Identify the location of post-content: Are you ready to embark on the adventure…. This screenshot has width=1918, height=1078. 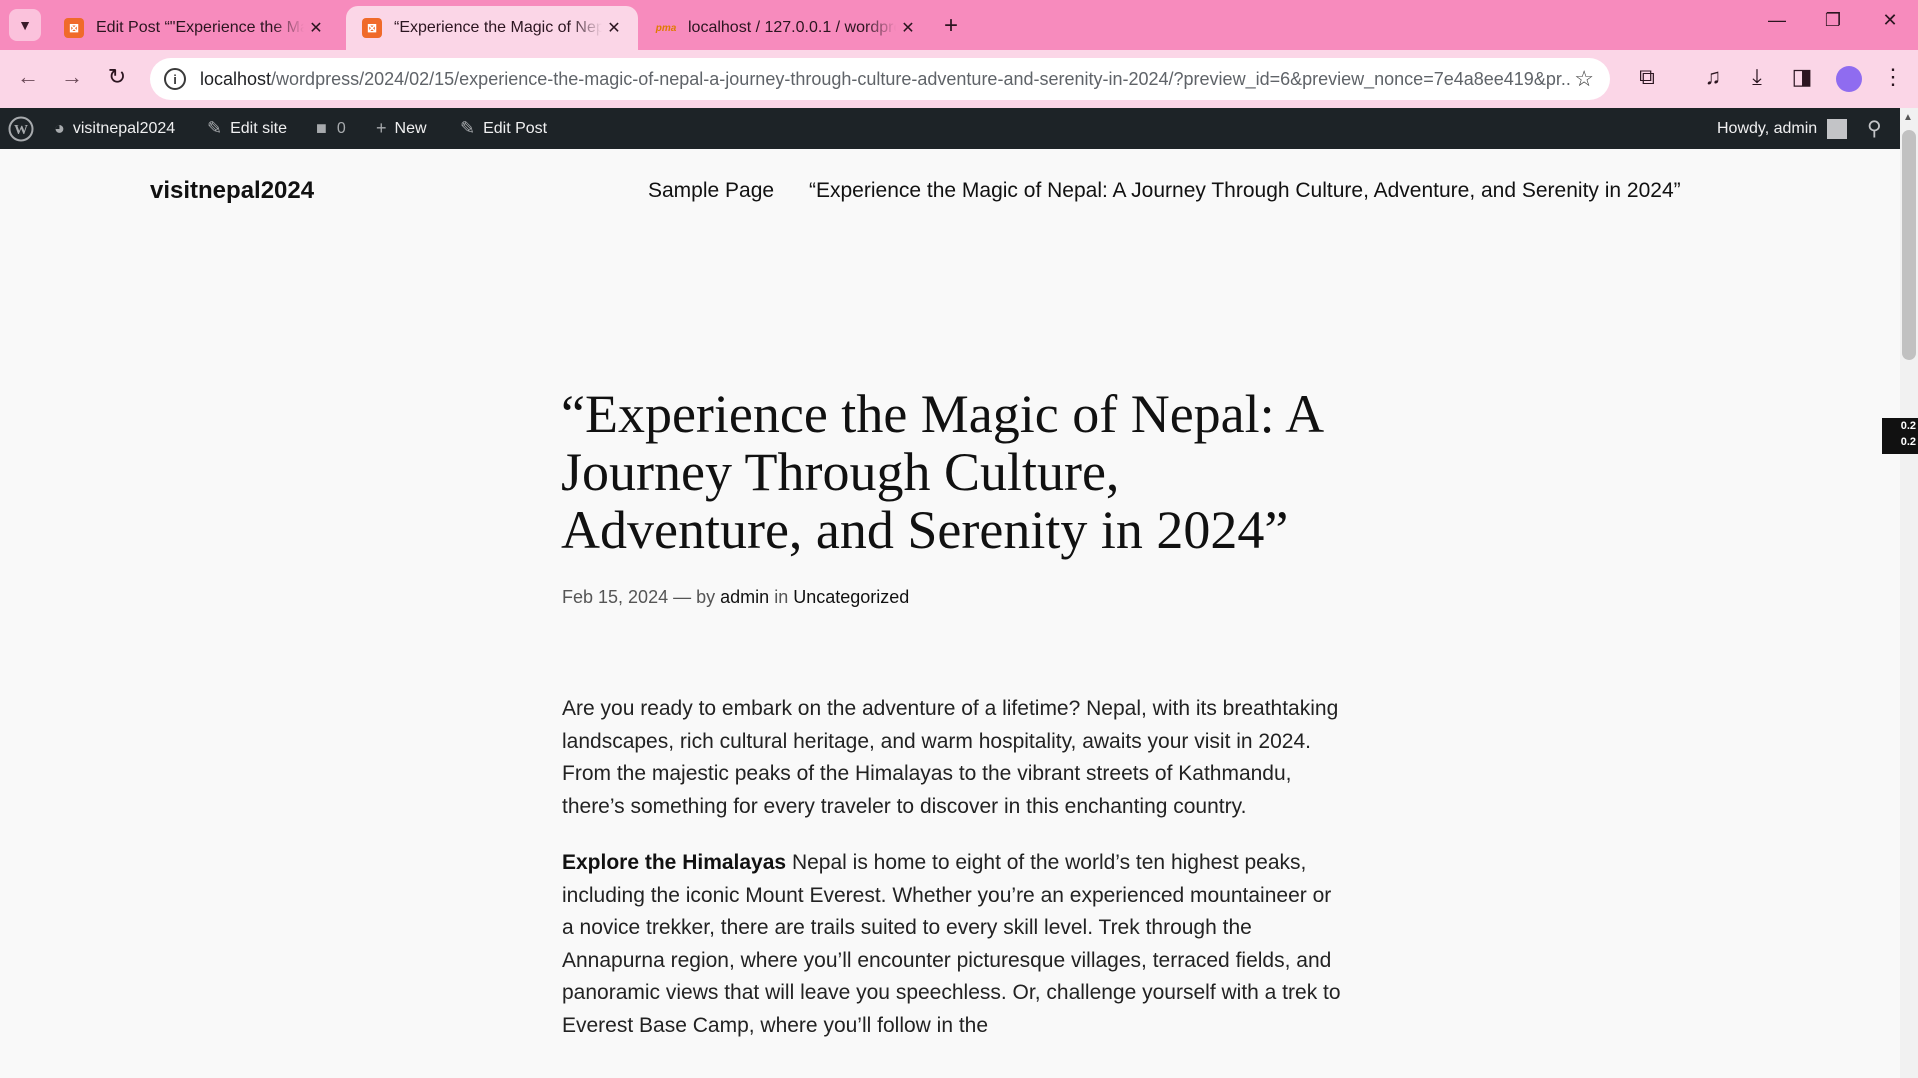
(952, 879).